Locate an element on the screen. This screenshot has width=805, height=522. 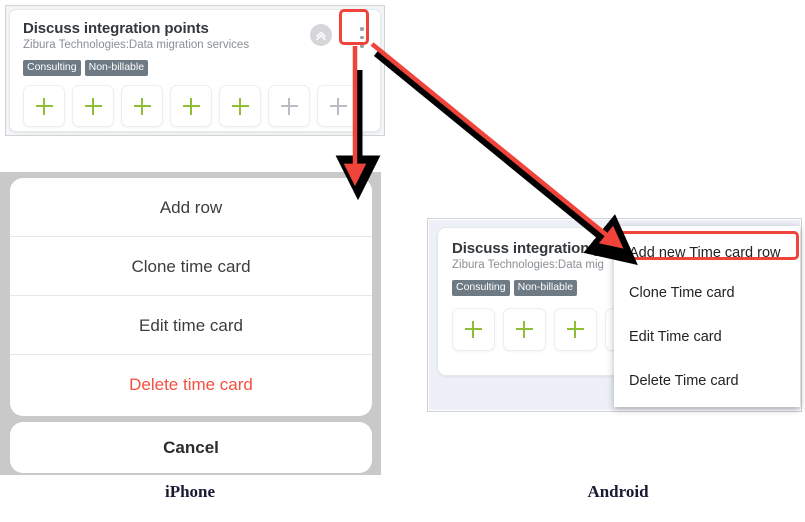
popup-item-clone-time-card: Clone Time card is located at coordinates (707, 293).